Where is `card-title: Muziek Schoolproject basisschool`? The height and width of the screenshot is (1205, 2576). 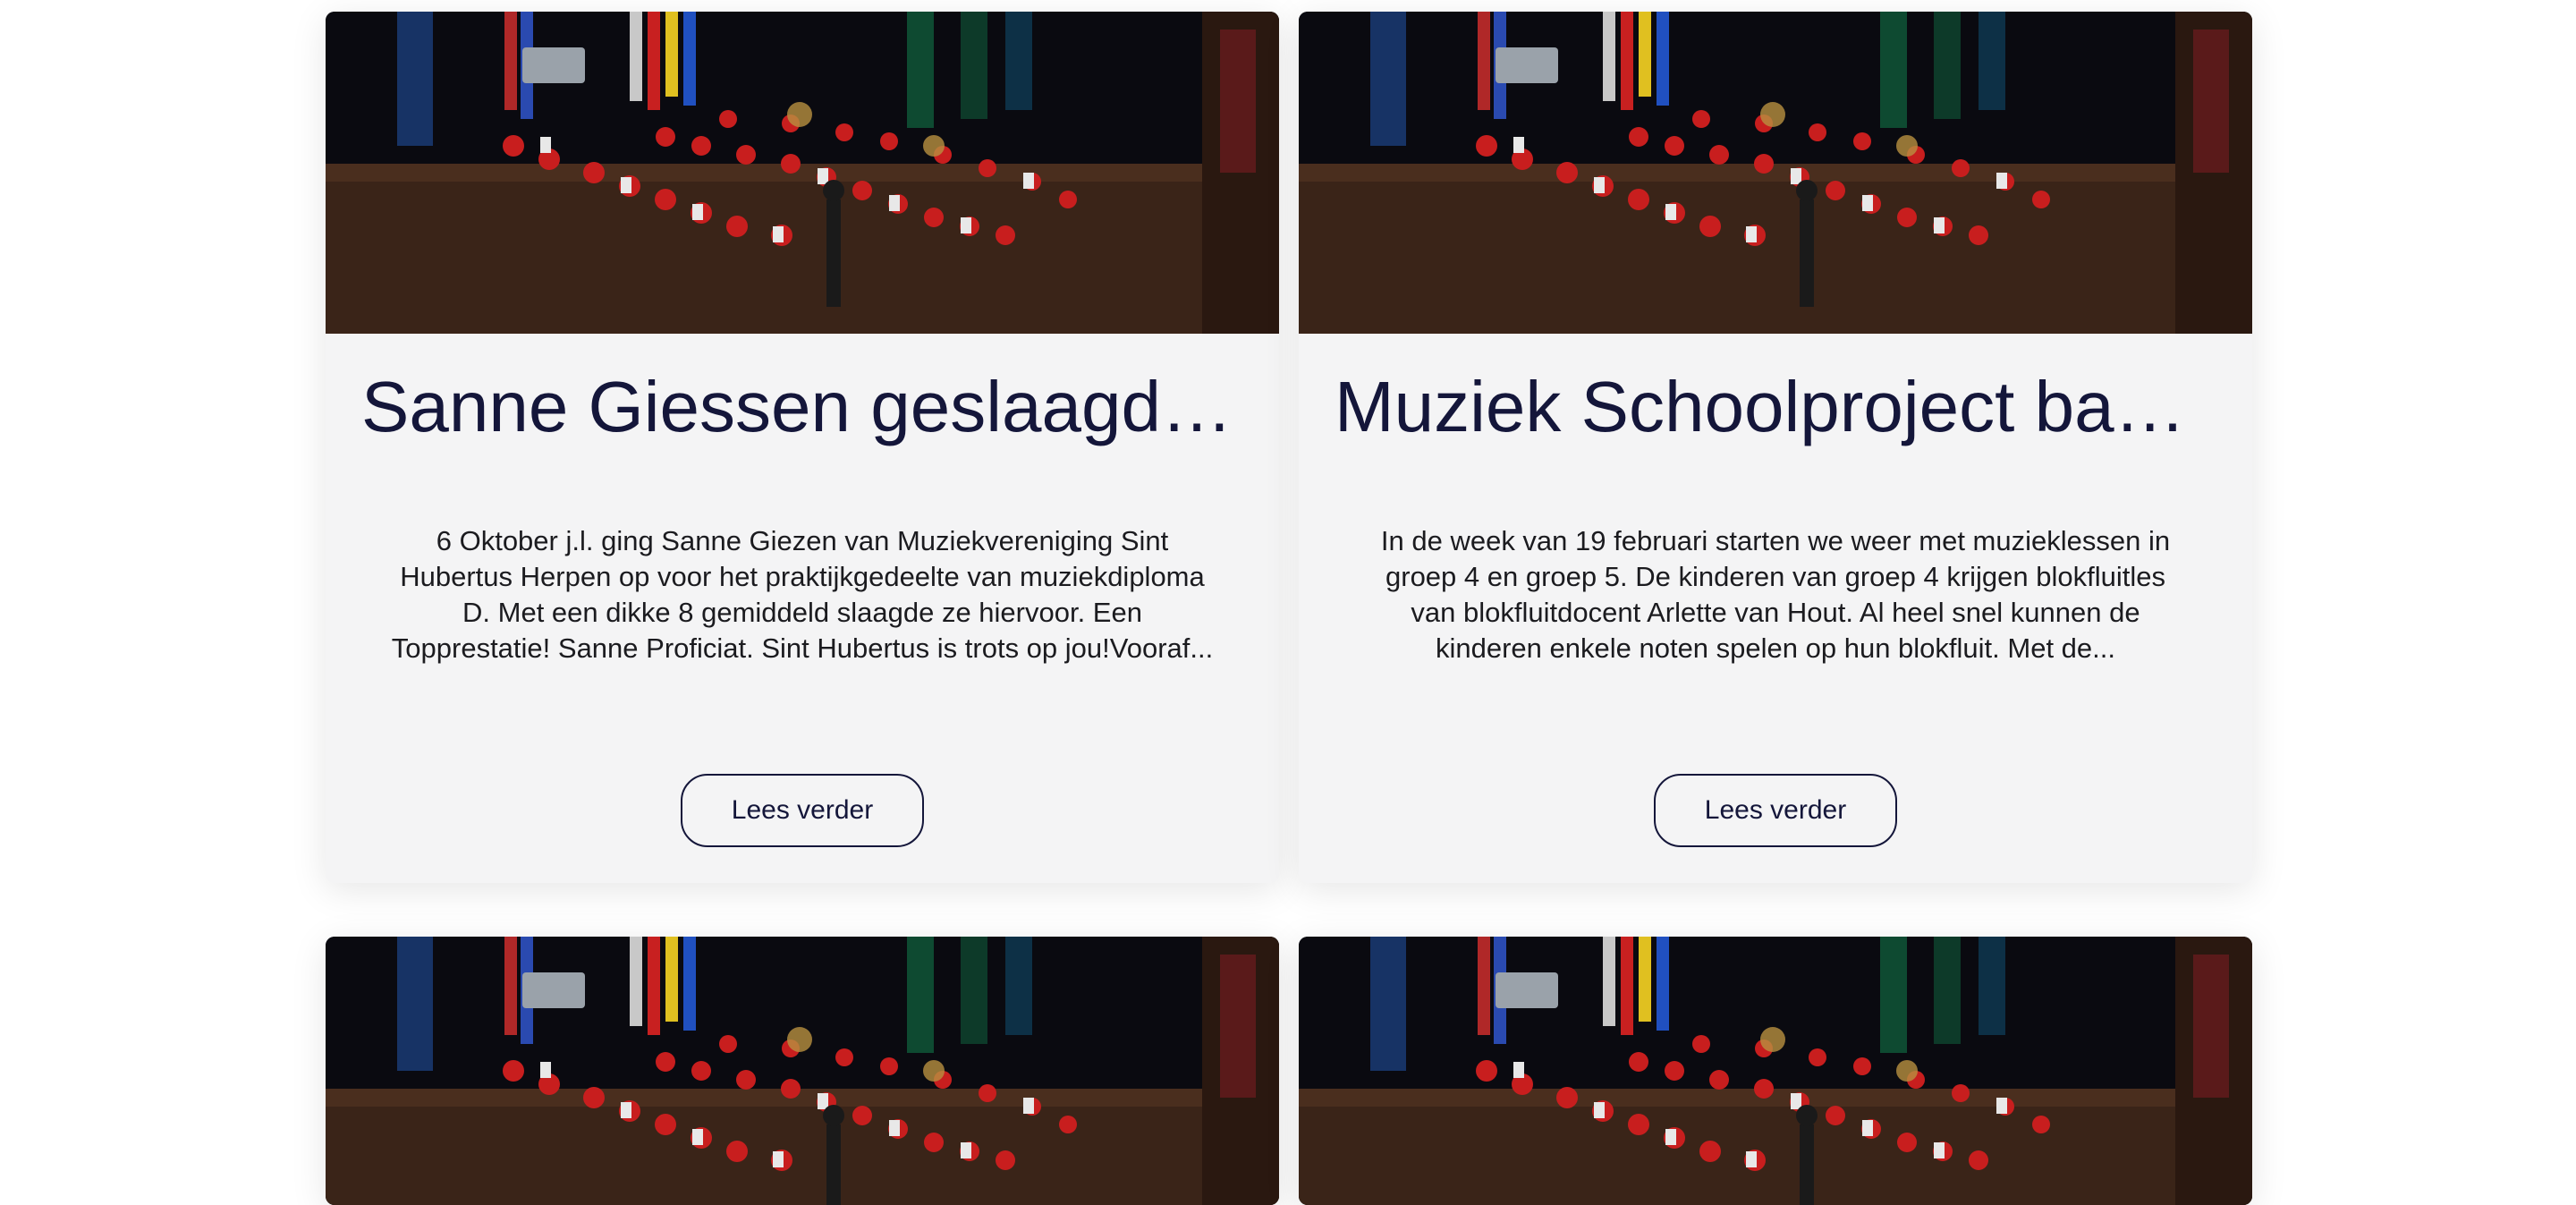
card-title: Muziek Schoolproject basisschool is located at coordinates (1775, 407).